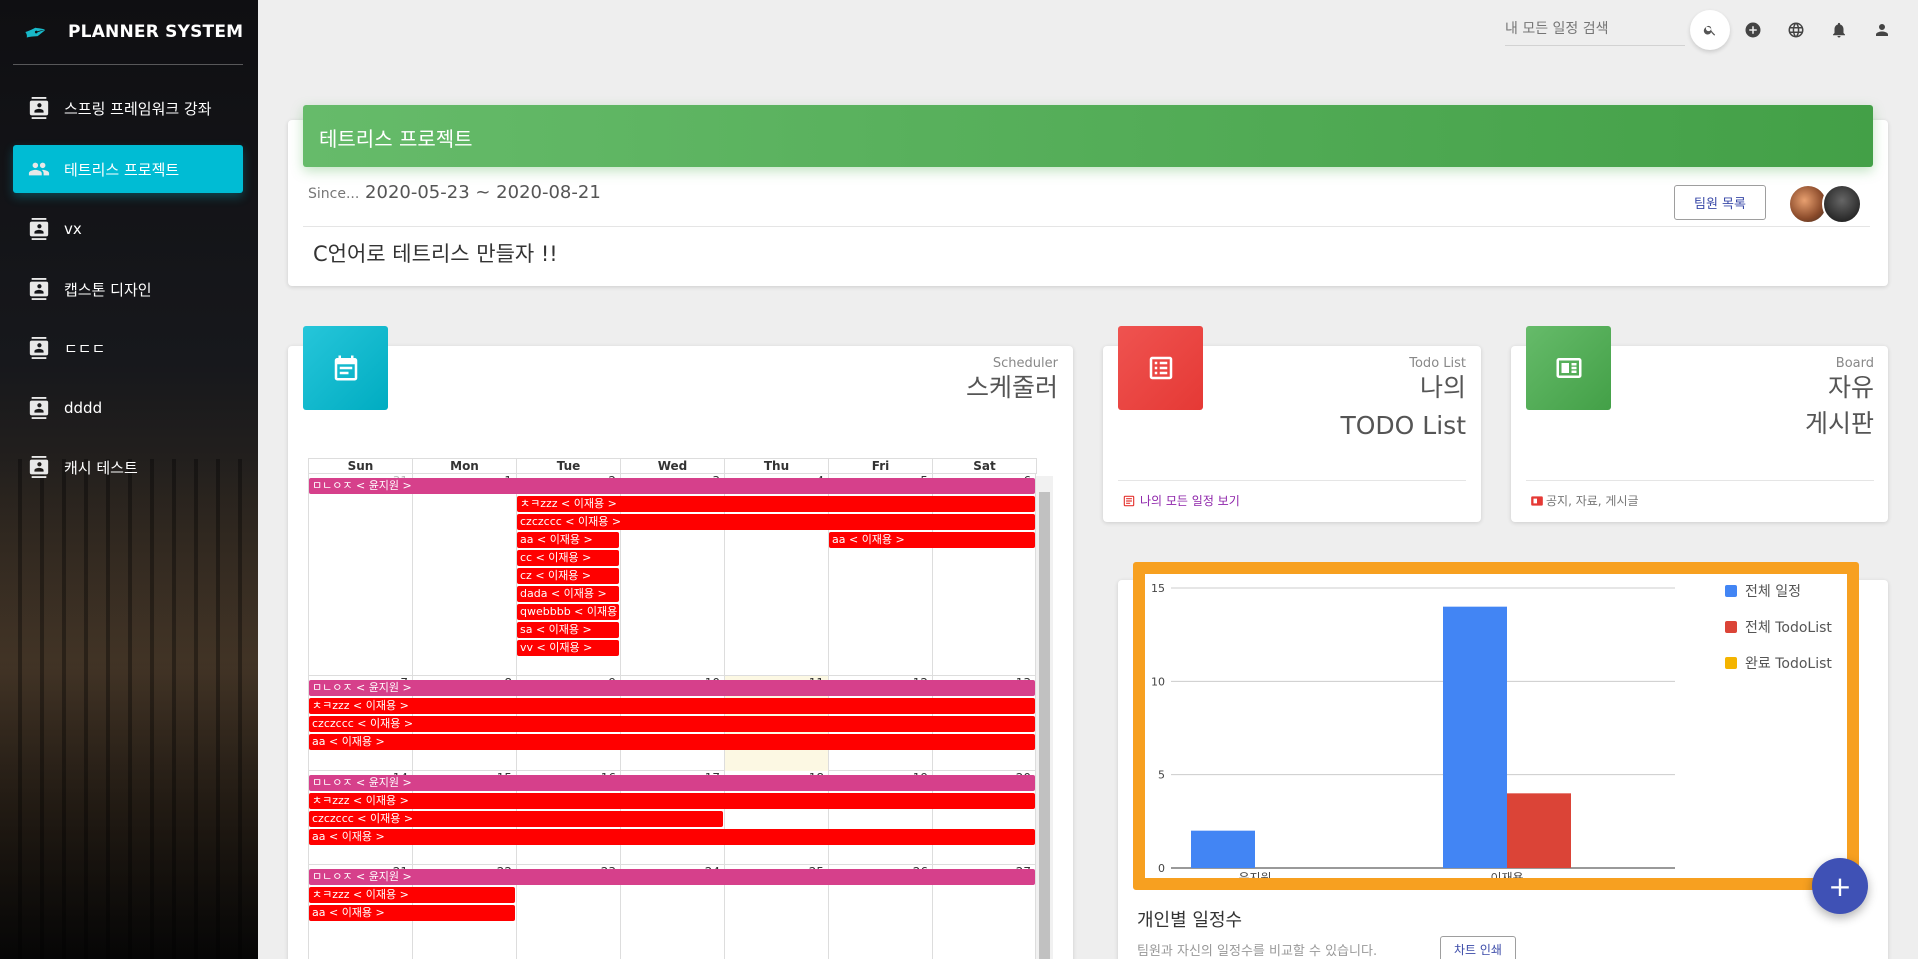 This screenshot has height=959, width=1918. I want to click on board-footer-text: 공지, 자료, 게시글, so click(1592, 501).